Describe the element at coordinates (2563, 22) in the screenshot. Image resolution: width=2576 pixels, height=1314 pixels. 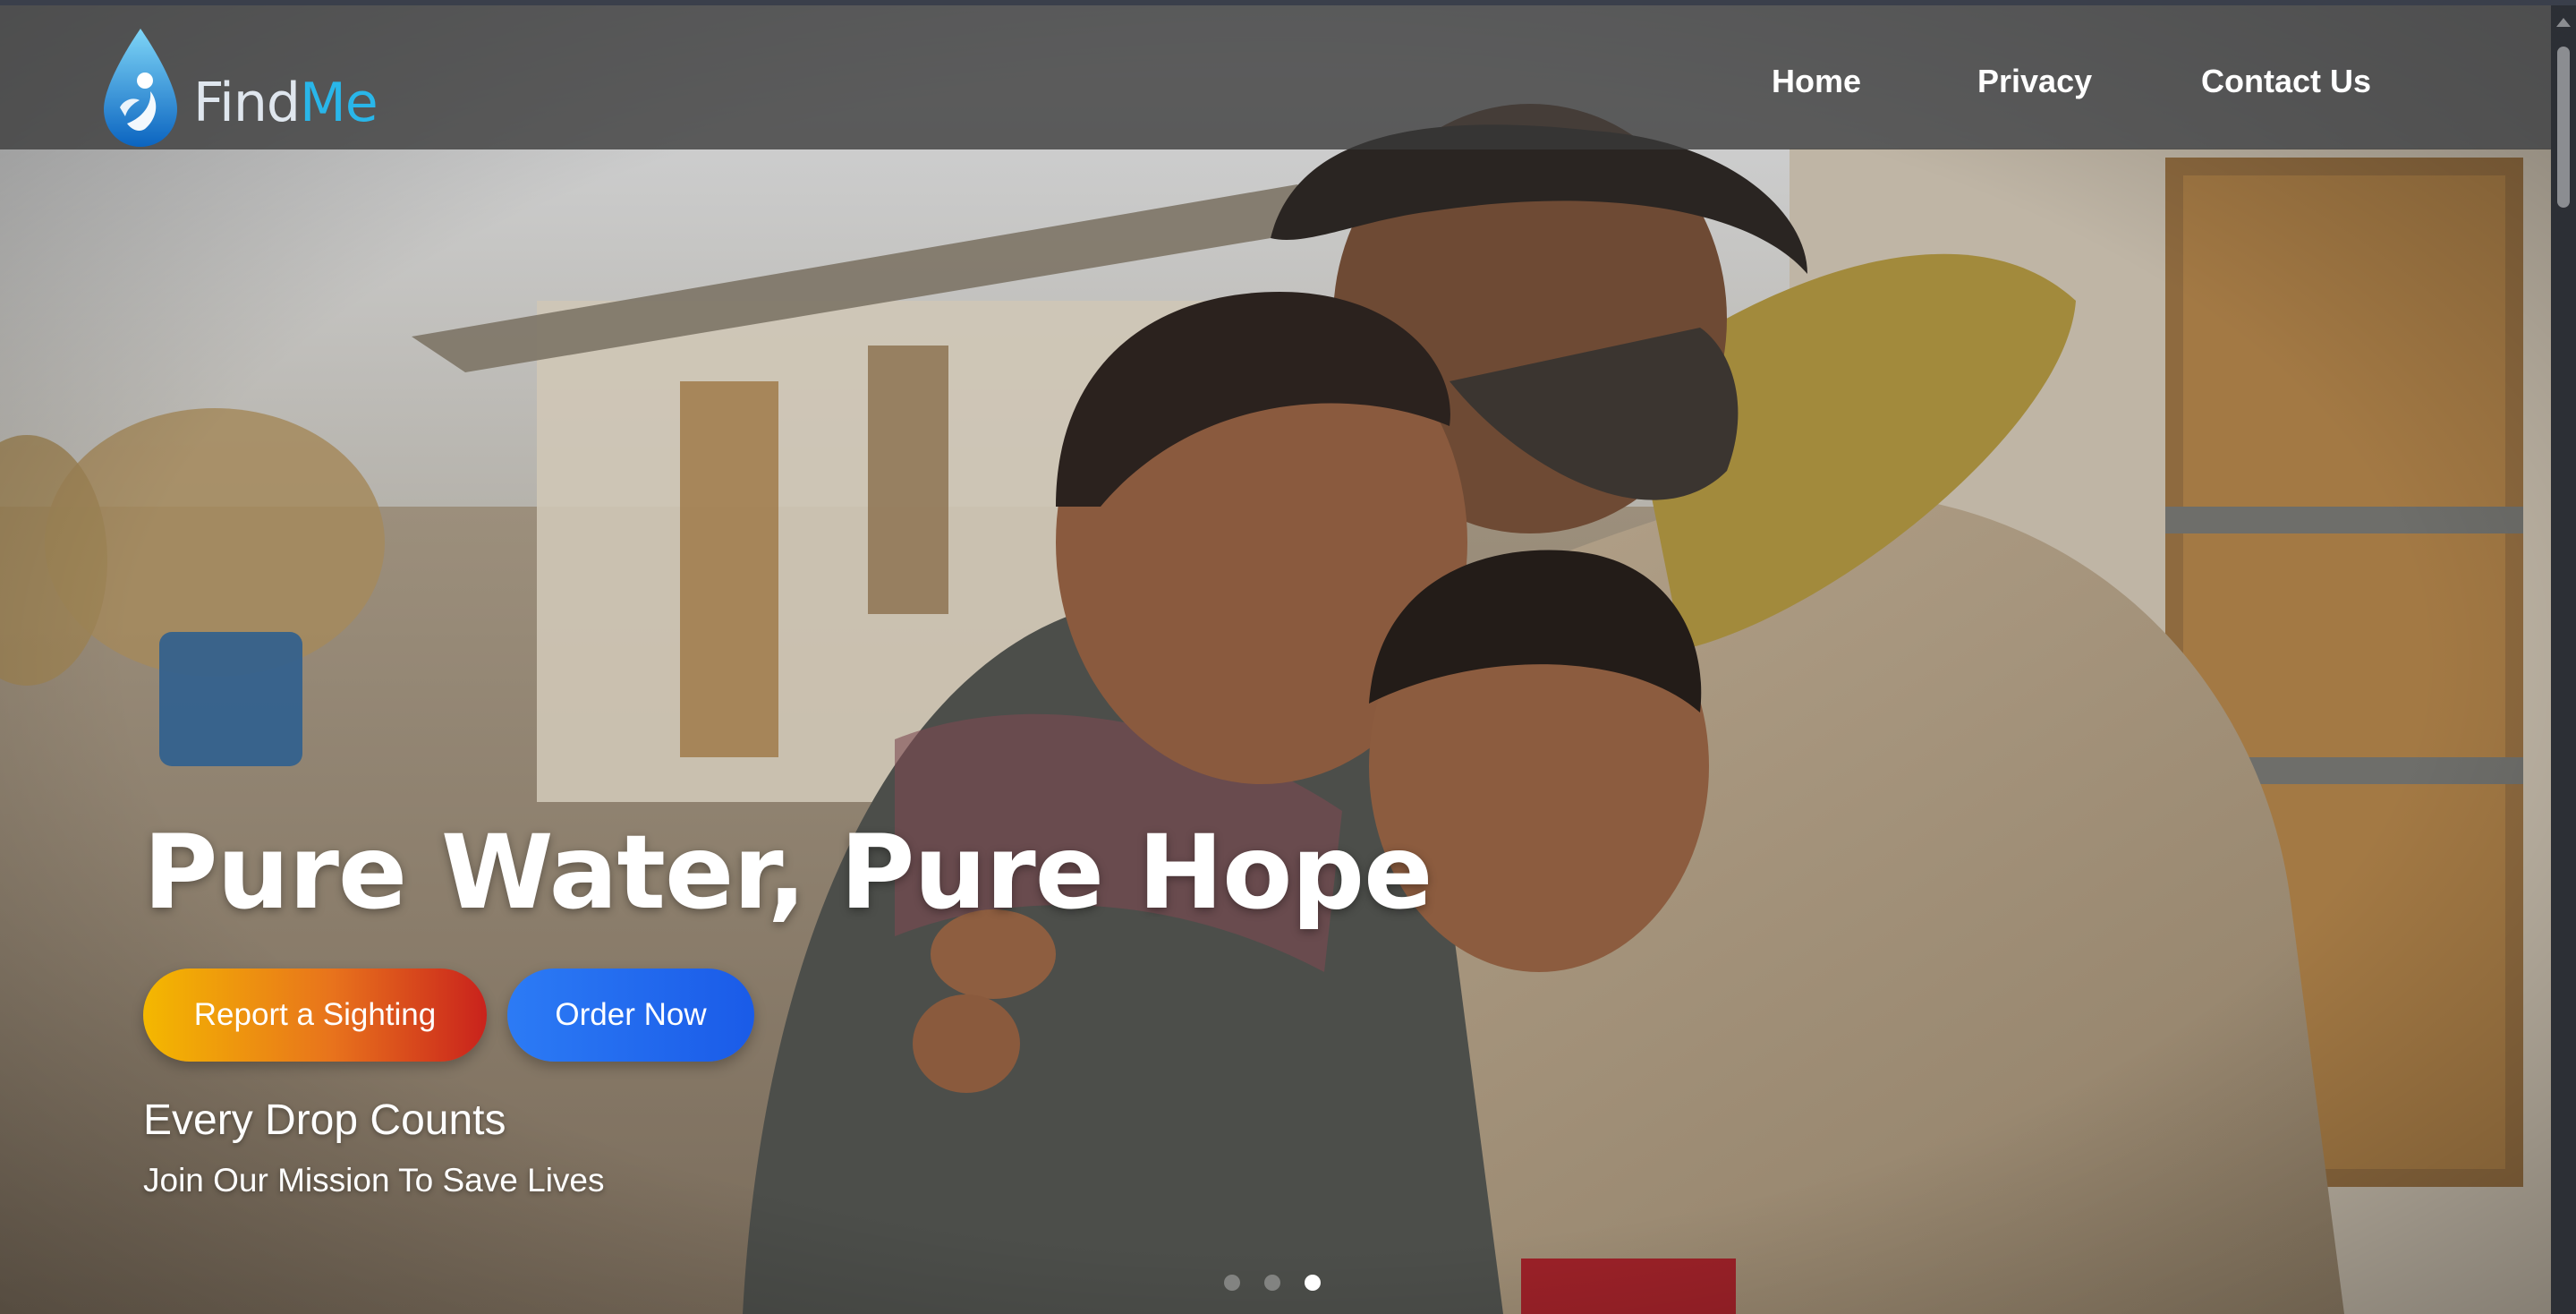
I see `scroll-up-arrow-icon` at that location.